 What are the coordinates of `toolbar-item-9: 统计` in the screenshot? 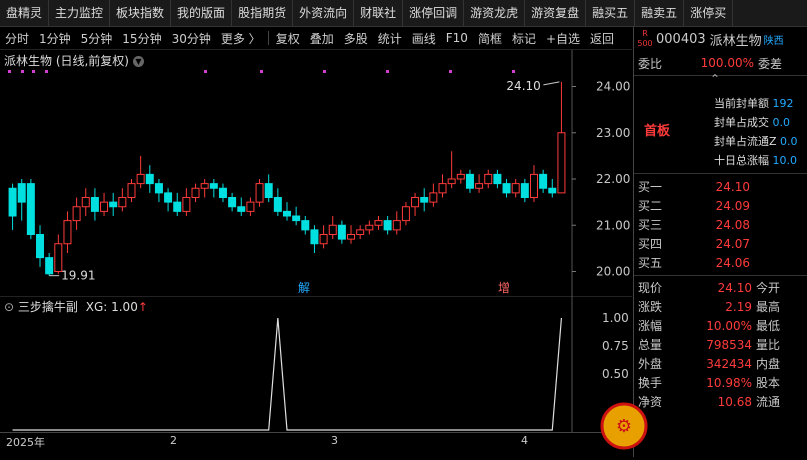 It's located at (390, 38).